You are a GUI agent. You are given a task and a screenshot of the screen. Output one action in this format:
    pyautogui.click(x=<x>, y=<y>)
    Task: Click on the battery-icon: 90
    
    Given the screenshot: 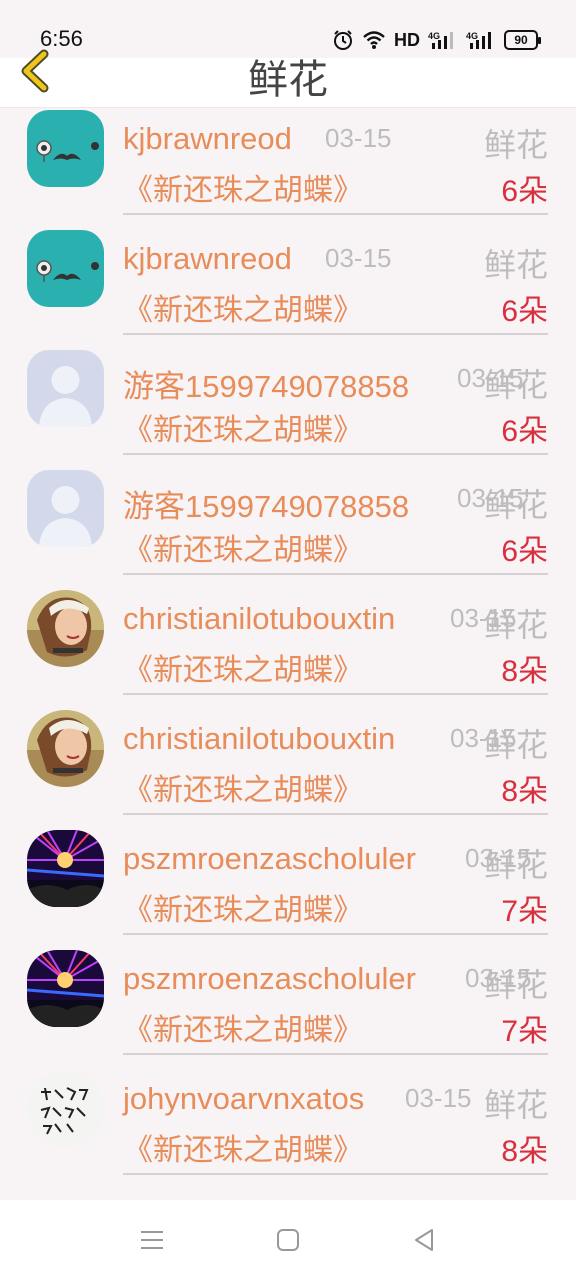 What is the action you would take?
    pyautogui.click(x=522, y=40)
    